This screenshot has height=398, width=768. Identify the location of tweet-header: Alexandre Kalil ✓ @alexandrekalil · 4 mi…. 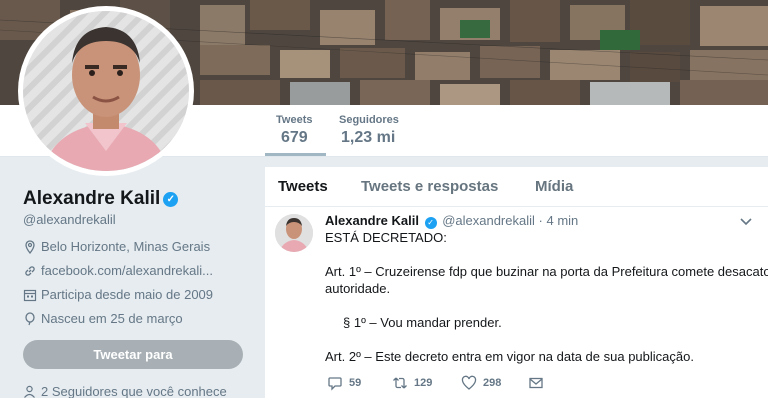
(451, 221).